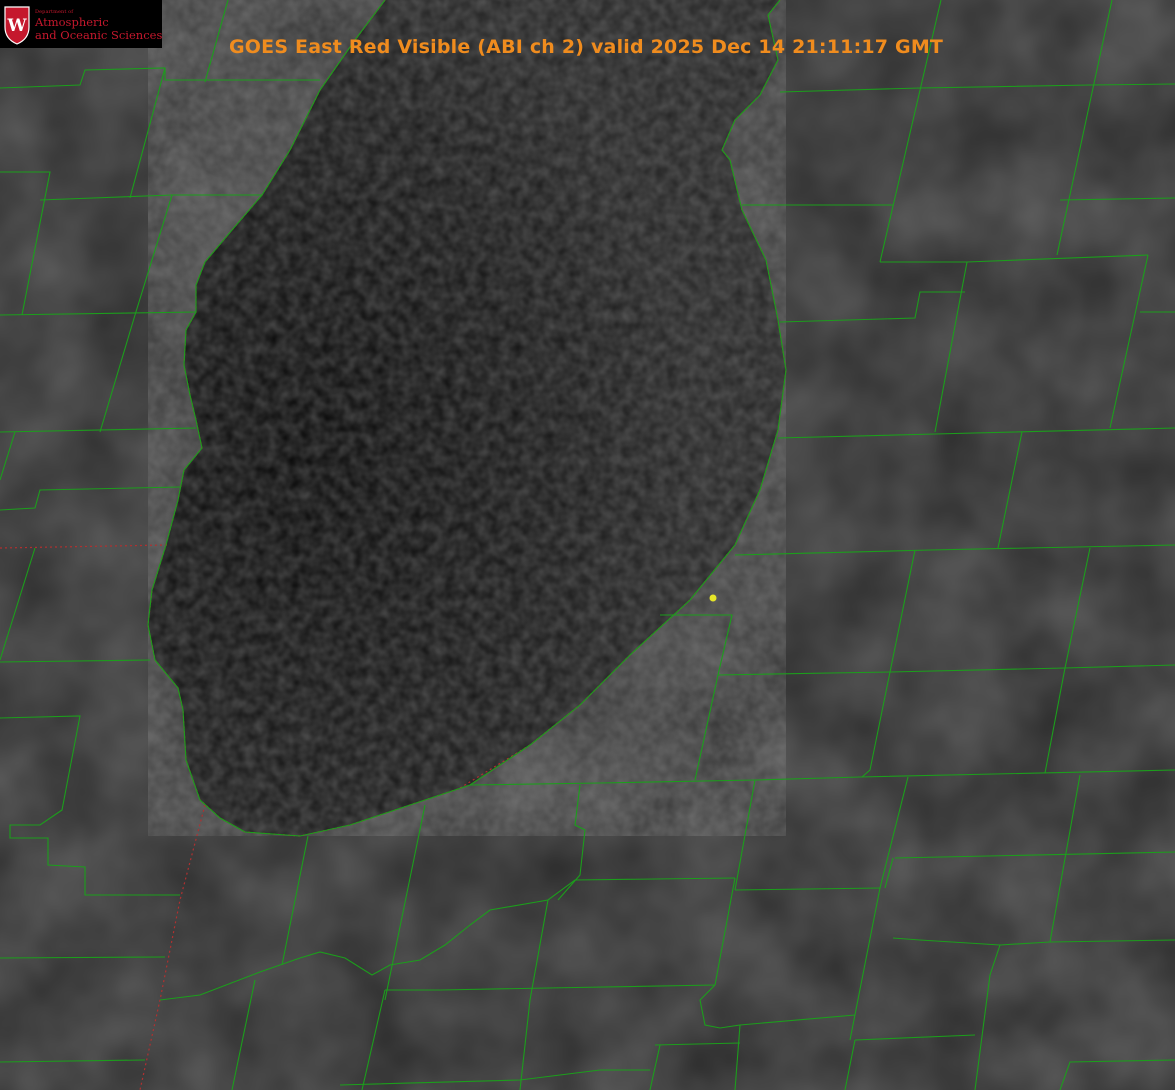 The height and width of the screenshot is (1090, 1175). Describe the element at coordinates (713, 598) in the screenshot. I see `location-marker` at that location.